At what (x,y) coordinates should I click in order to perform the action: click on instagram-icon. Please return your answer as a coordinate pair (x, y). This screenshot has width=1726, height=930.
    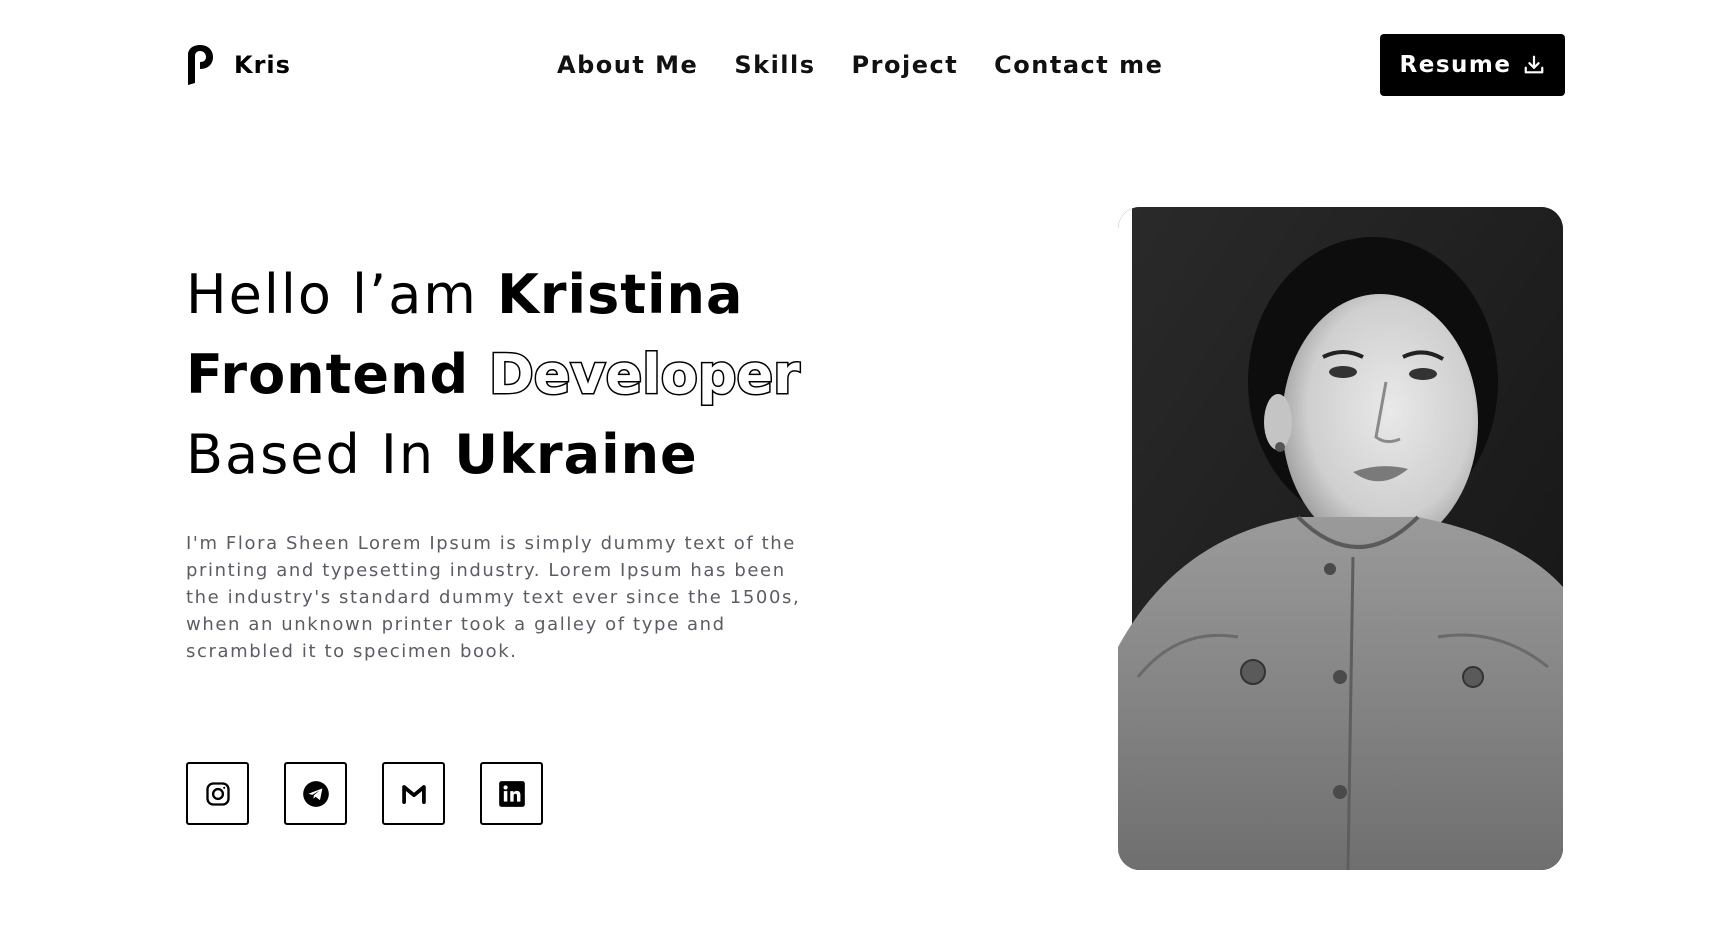
    Looking at the image, I should click on (217, 793).